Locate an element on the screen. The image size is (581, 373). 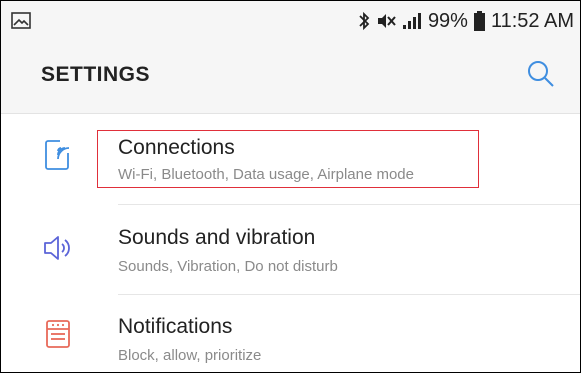
search-icon is located at coordinates (541, 76).